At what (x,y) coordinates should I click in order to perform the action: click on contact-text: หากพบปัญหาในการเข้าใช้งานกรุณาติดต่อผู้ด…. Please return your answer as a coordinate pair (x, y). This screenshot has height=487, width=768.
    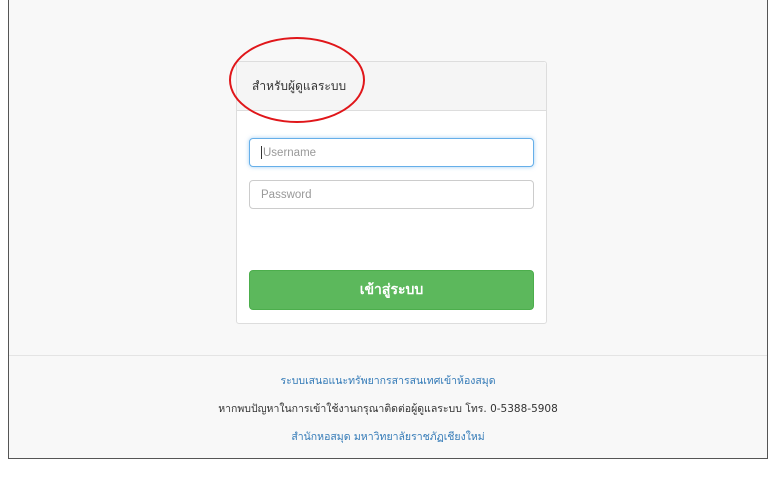
    Looking at the image, I should click on (388, 409).